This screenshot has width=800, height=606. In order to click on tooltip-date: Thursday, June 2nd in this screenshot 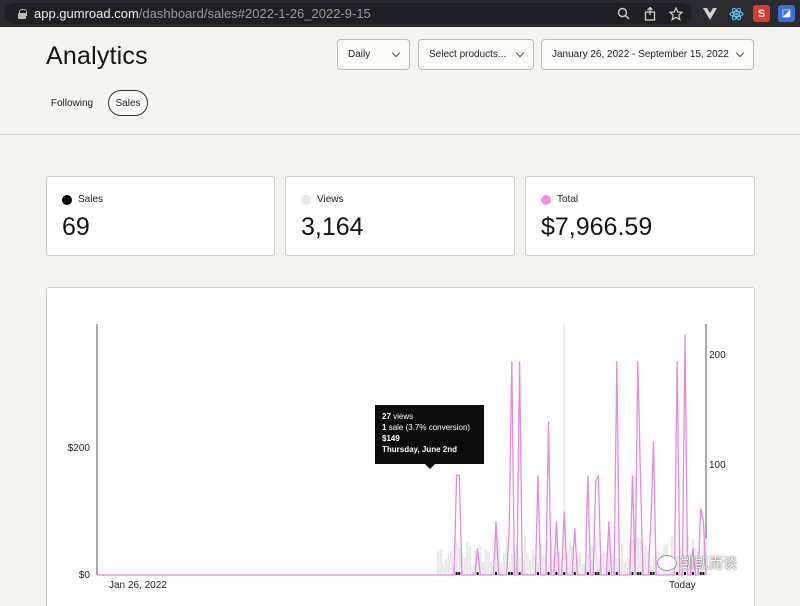, I will do `click(419, 449)`.